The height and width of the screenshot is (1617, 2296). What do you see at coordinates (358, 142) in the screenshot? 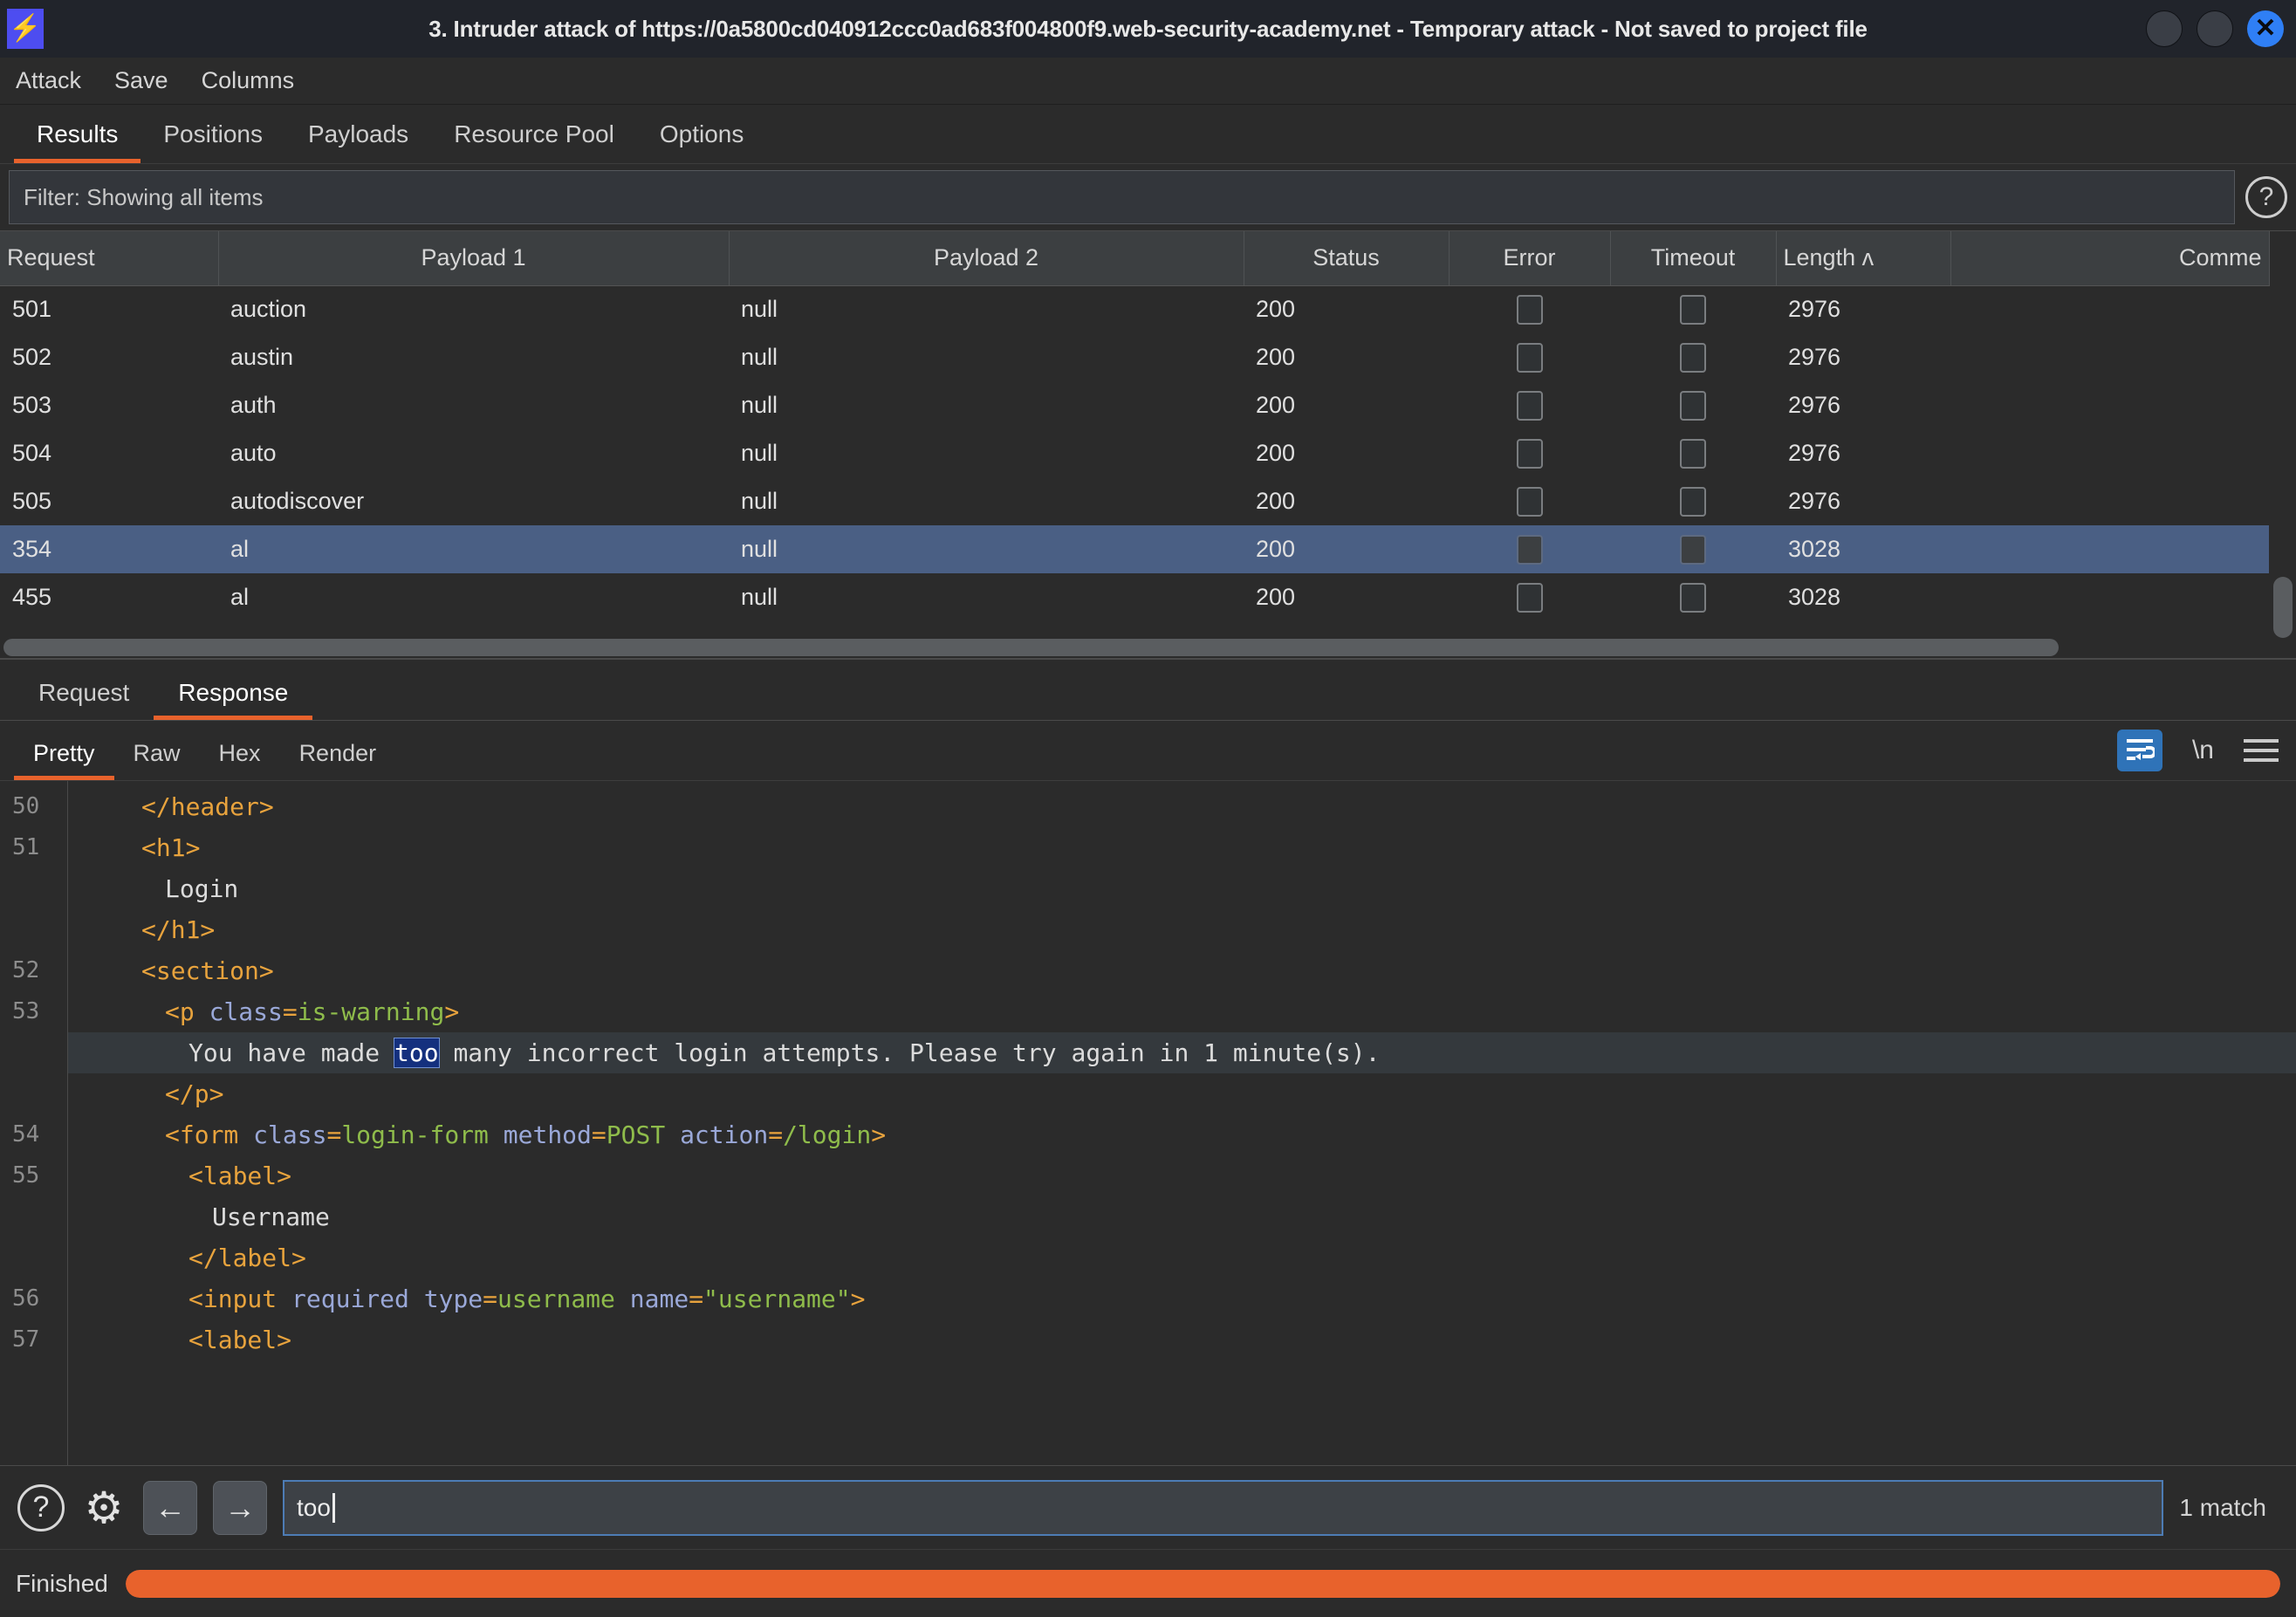
I see `tab-payloads: Payloads` at bounding box center [358, 142].